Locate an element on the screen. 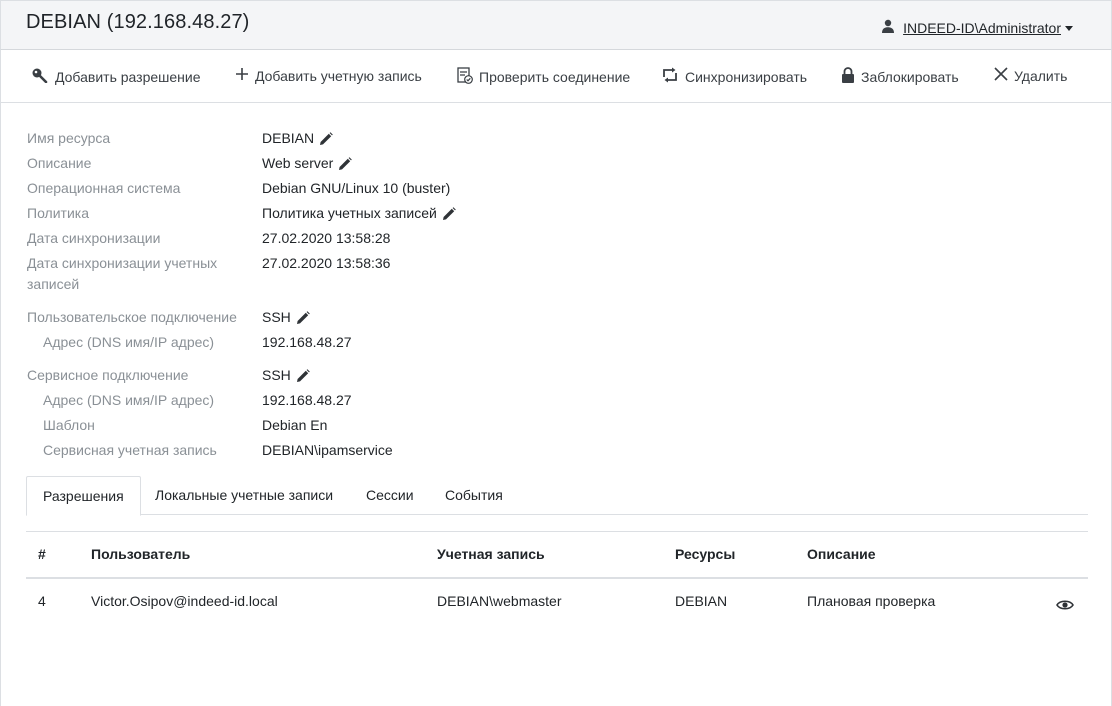 The image size is (1112, 706). user-address-value: 192.168.48.27 is located at coordinates (307, 342).